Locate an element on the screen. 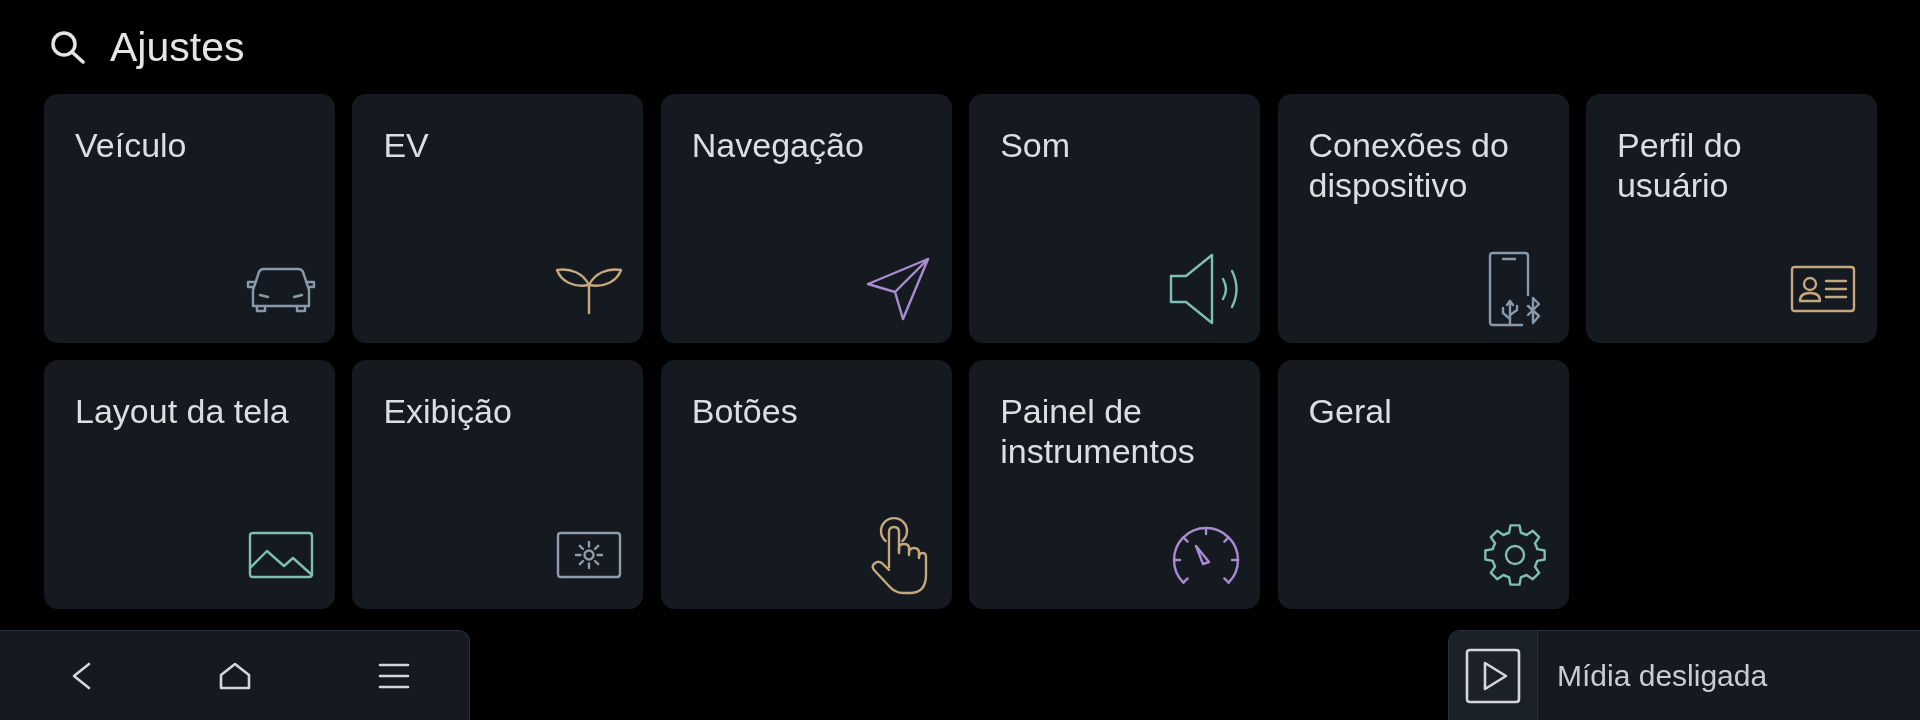 The image size is (1920, 720). settings-tile: Perfil do usuário is located at coordinates (1731, 218).